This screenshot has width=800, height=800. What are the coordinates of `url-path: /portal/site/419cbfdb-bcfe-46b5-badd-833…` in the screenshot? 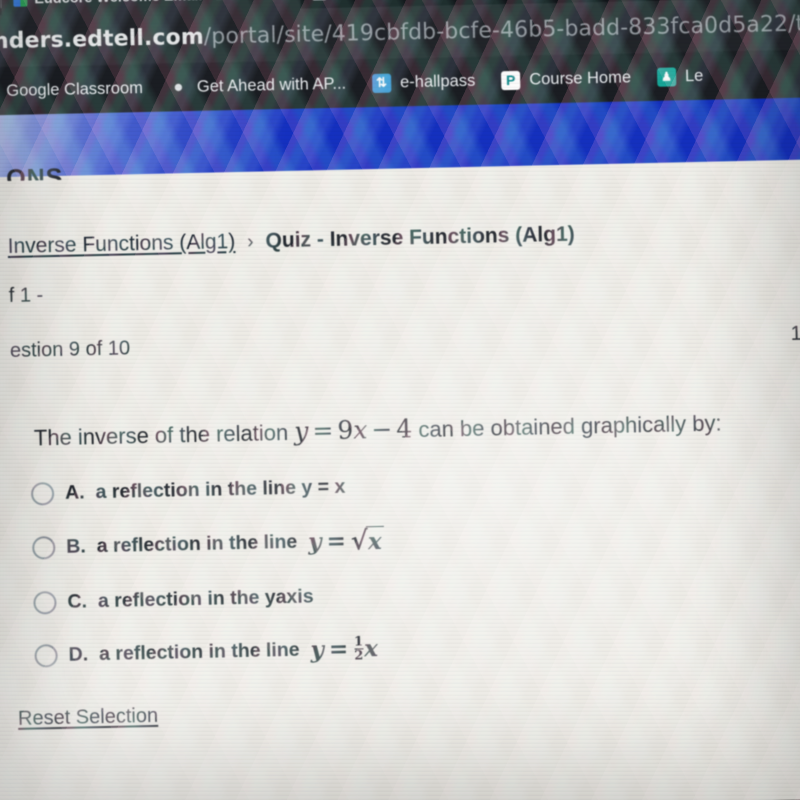 It's located at (501, 30).